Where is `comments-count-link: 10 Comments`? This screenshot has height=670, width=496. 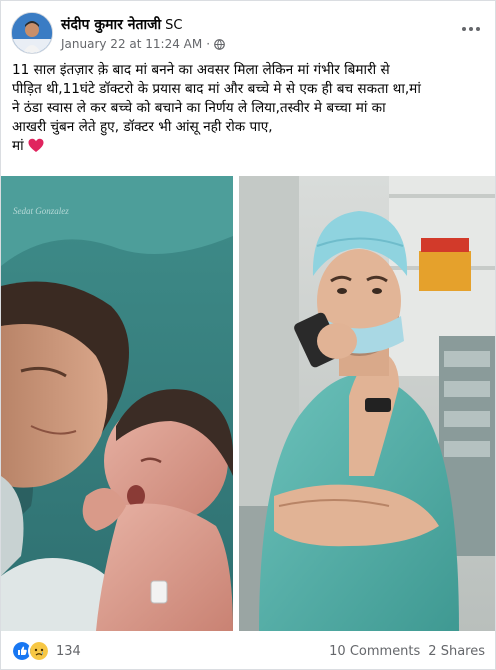
comments-count-link: 10 Comments is located at coordinates (374, 651).